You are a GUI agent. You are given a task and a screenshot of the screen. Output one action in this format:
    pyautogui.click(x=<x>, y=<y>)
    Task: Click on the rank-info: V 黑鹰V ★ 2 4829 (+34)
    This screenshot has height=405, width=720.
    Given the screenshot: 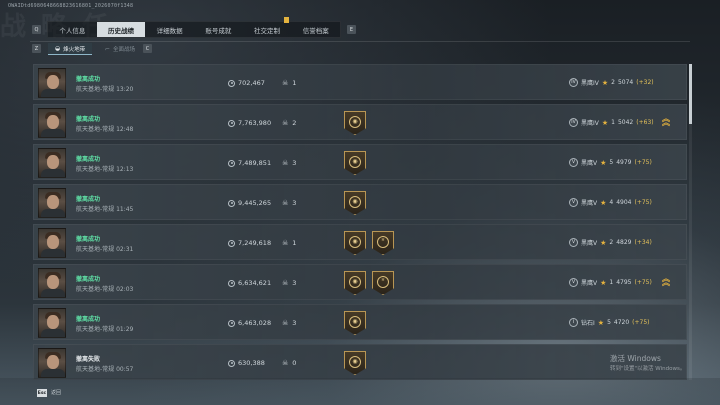 What is the action you would take?
    pyautogui.click(x=610, y=242)
    